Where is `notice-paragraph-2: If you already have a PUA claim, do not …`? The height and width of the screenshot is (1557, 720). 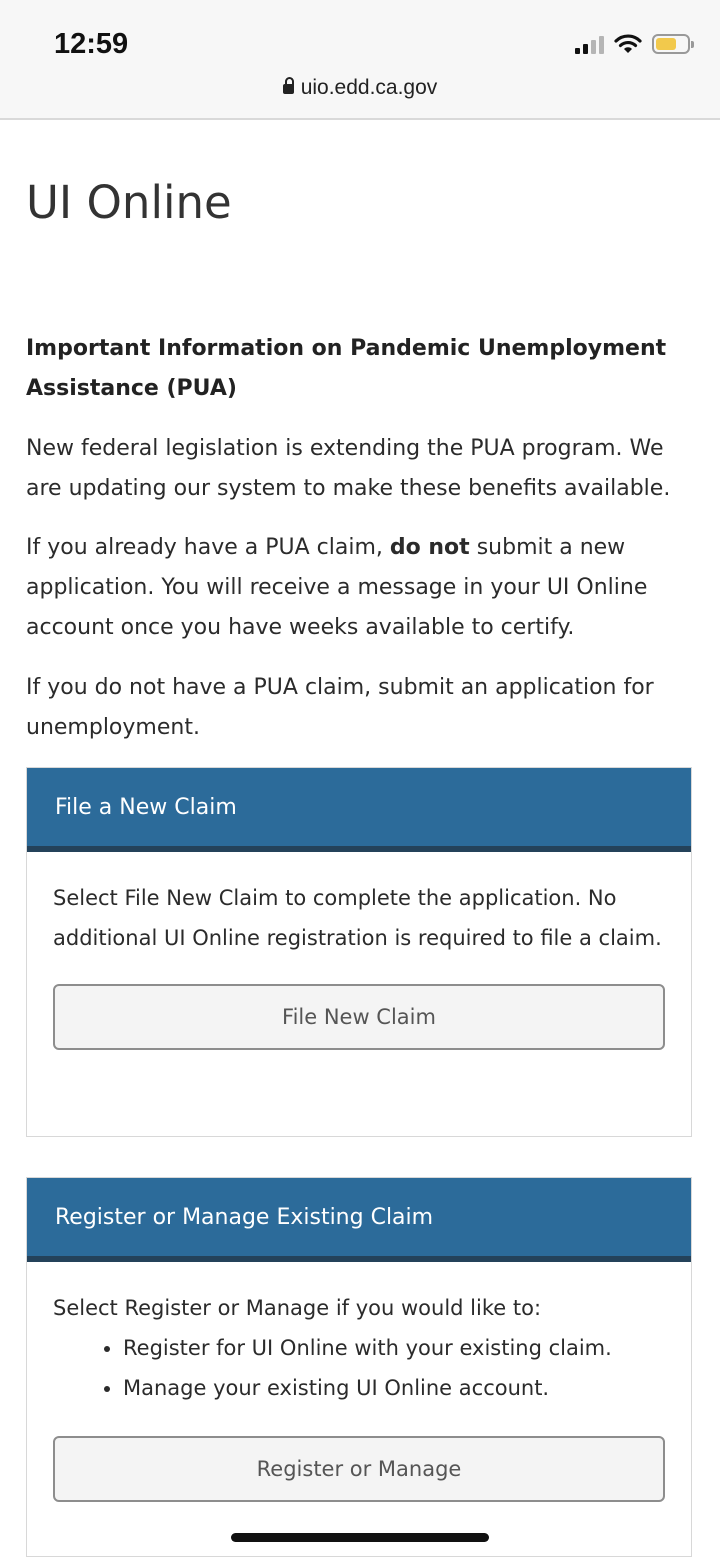 notice-paragraph-2: If you already have a PUA claim, do not … is located at coordinates (366, 588).